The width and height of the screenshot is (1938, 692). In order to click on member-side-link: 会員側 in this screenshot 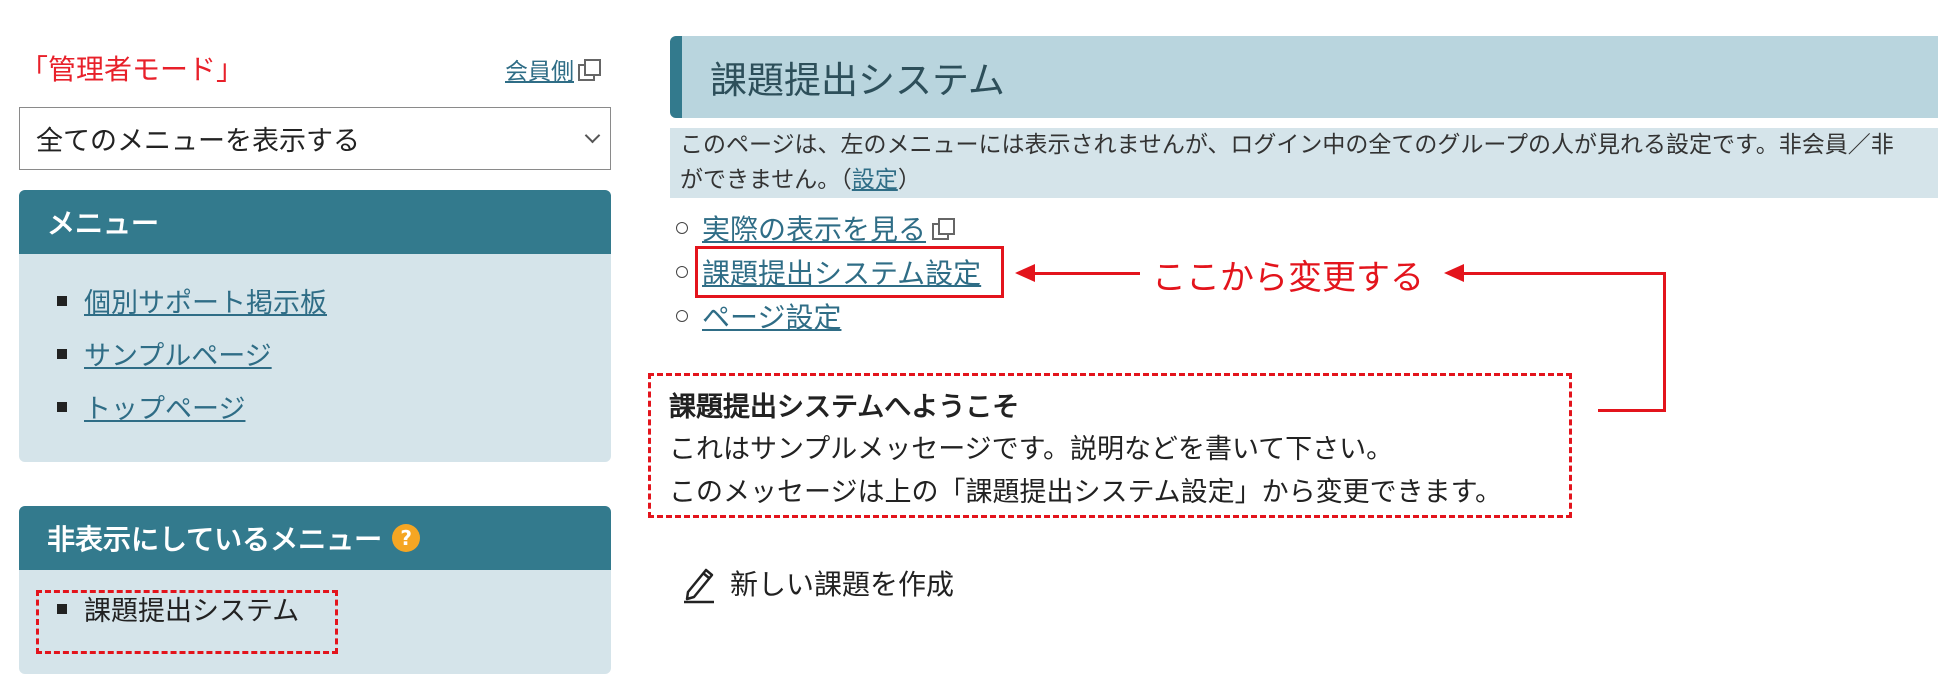, I will do `click(553, 69)`.